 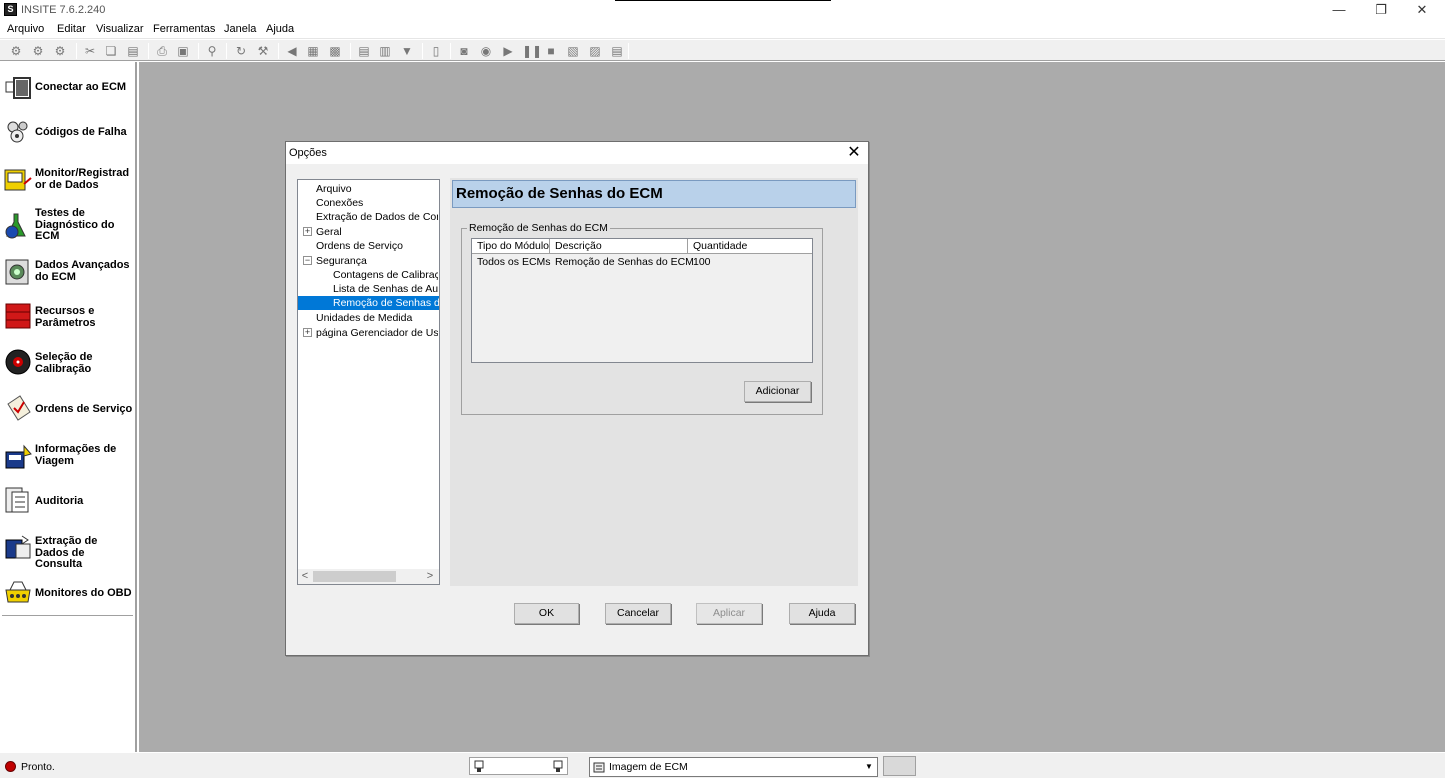 I want to click on find-icon: ⚲, so click(x=212, y=51).